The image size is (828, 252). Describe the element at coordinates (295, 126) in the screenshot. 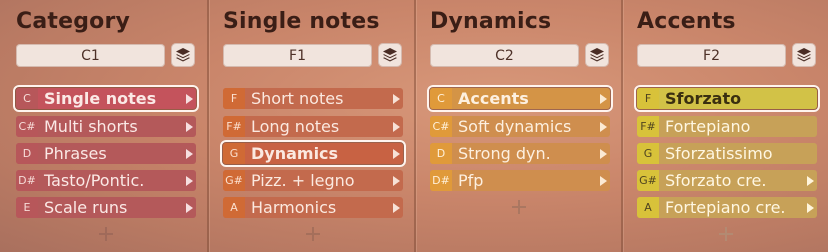

I see `row-label: Long notes` at that location.